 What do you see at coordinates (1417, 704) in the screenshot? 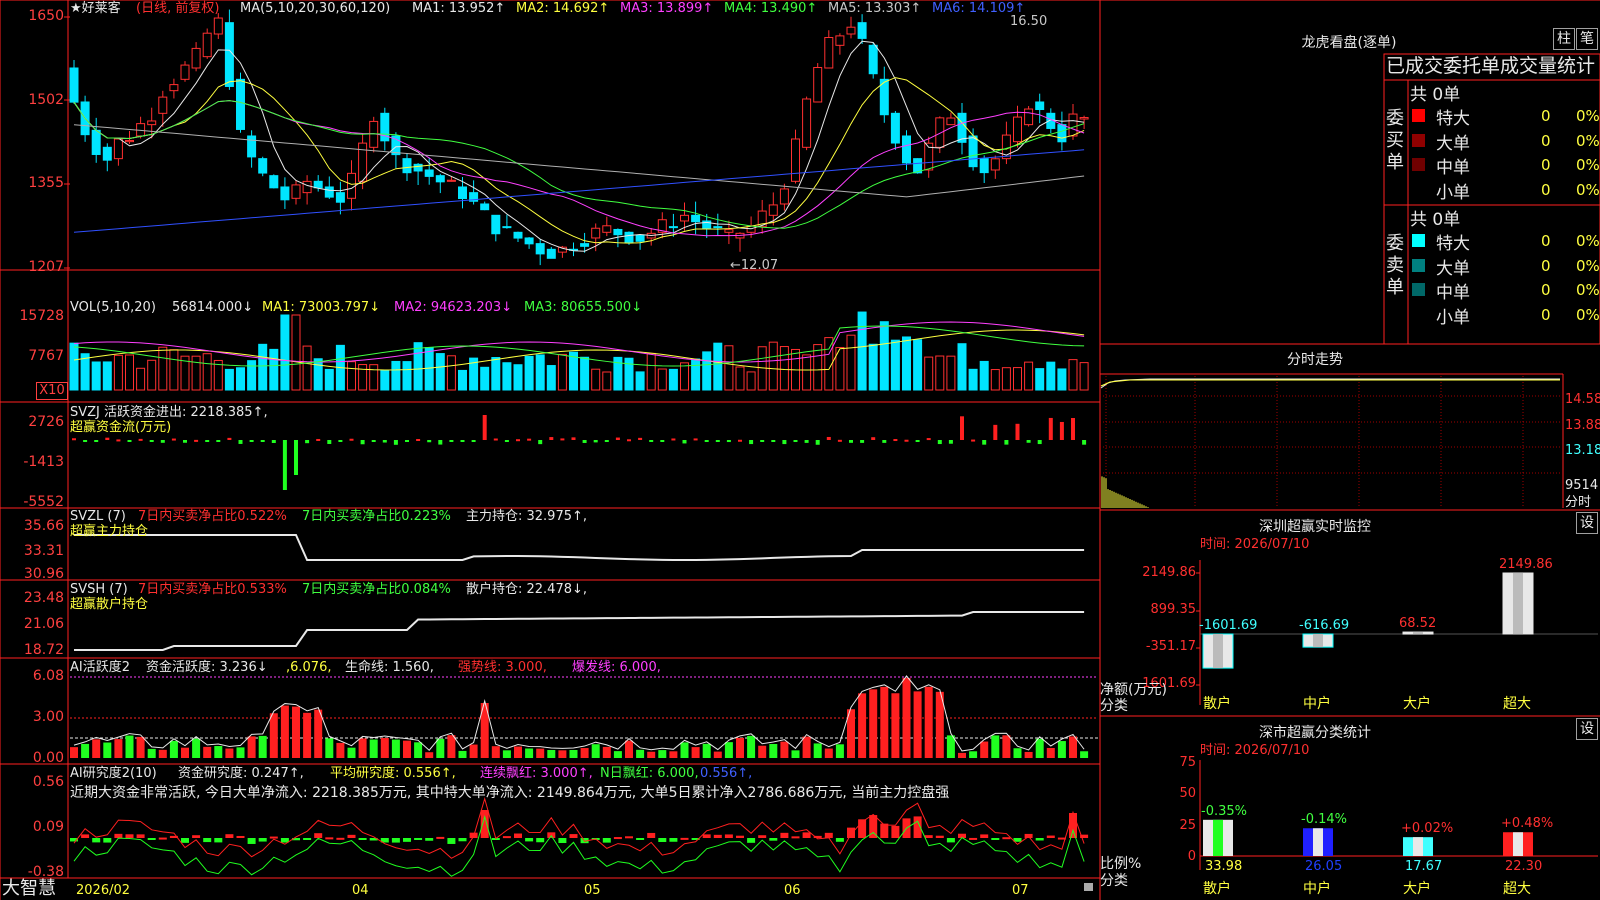
I see `monitor-cat-2: 大户` at bounding box center [1417, 704].